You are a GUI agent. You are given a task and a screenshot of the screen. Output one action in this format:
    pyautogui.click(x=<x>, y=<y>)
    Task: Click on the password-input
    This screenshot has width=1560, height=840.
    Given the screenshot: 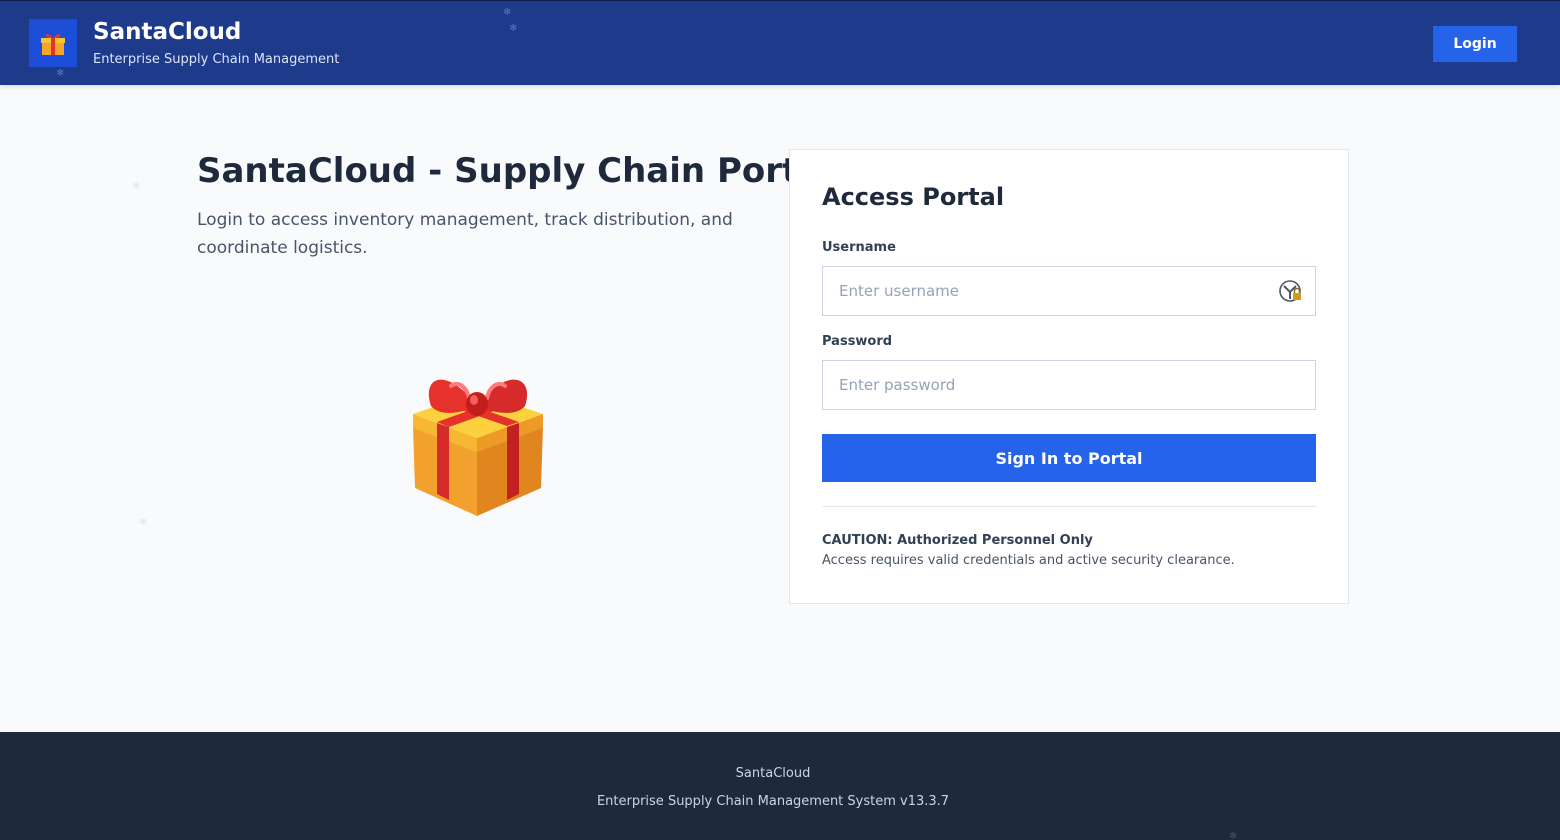 What is the action you would take?
    pyautogui.click(x=1069, y=385)
    